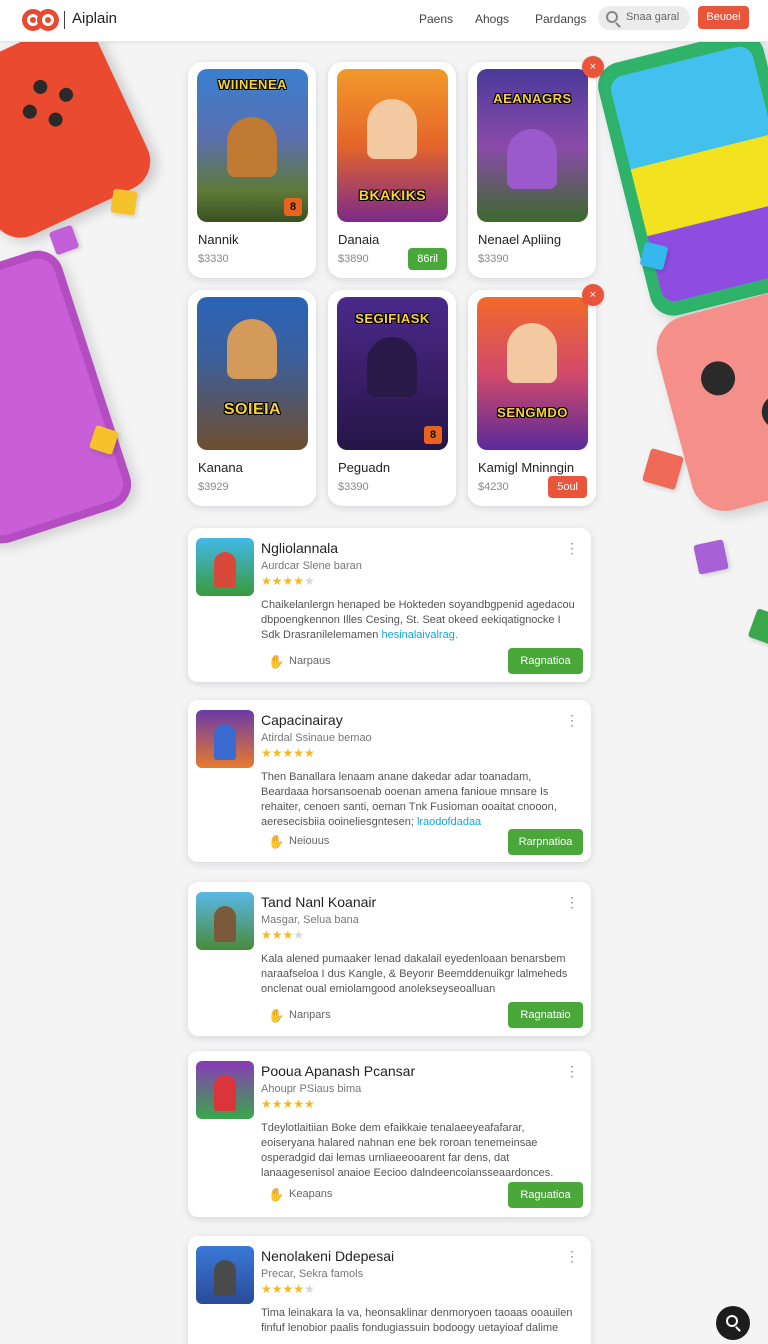  Describe the element at coordinates (338, 1071) in the screenshot. I see `app-title: Pooua Apanash Pcansar` at that location.